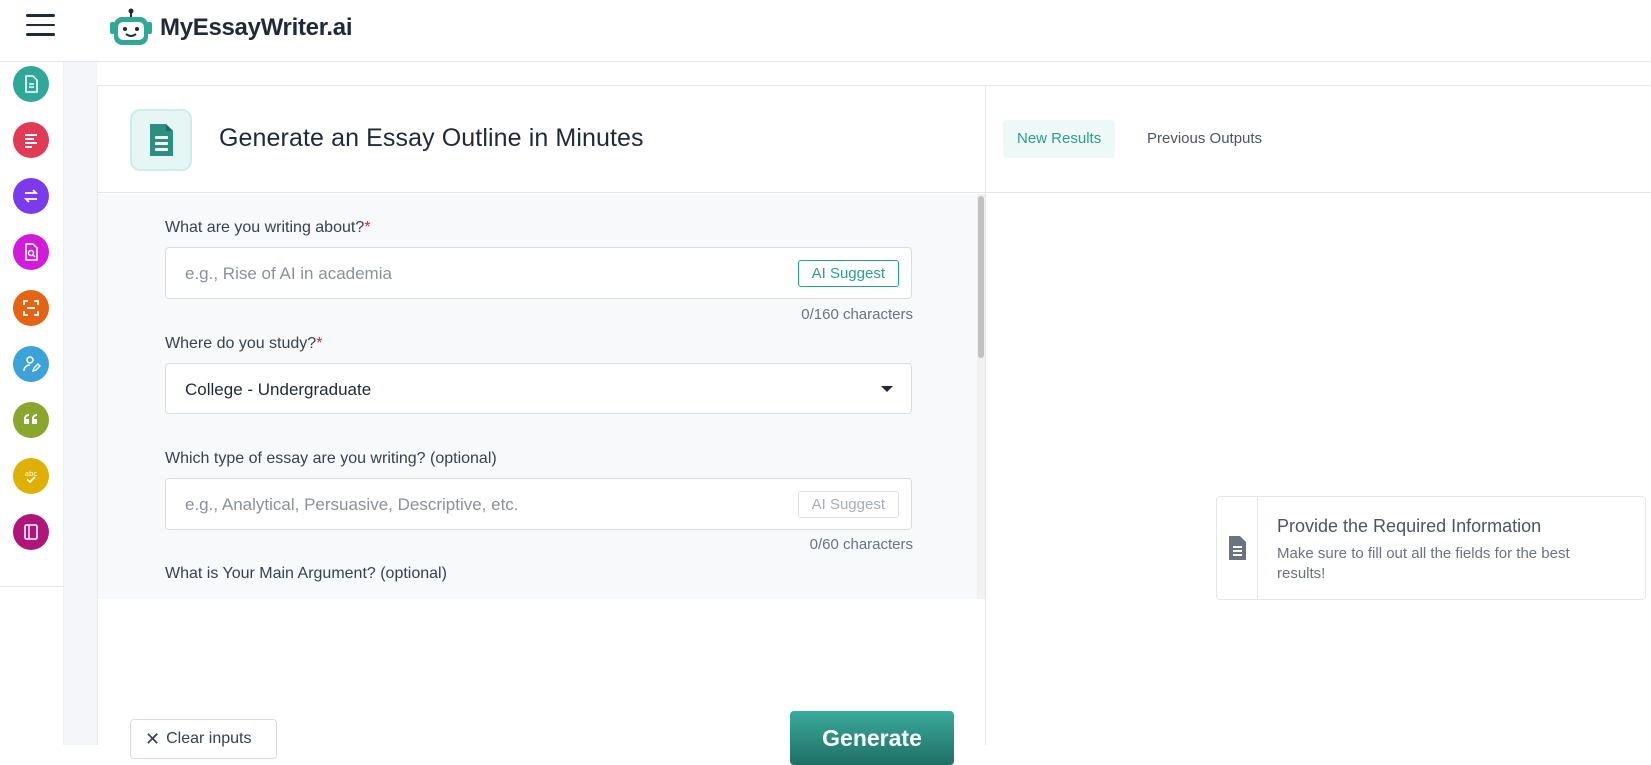 The height and width of the screenshot is (765, 1651). I want to click on clear-inputs-label: Clear inputs, so click(209, 738).